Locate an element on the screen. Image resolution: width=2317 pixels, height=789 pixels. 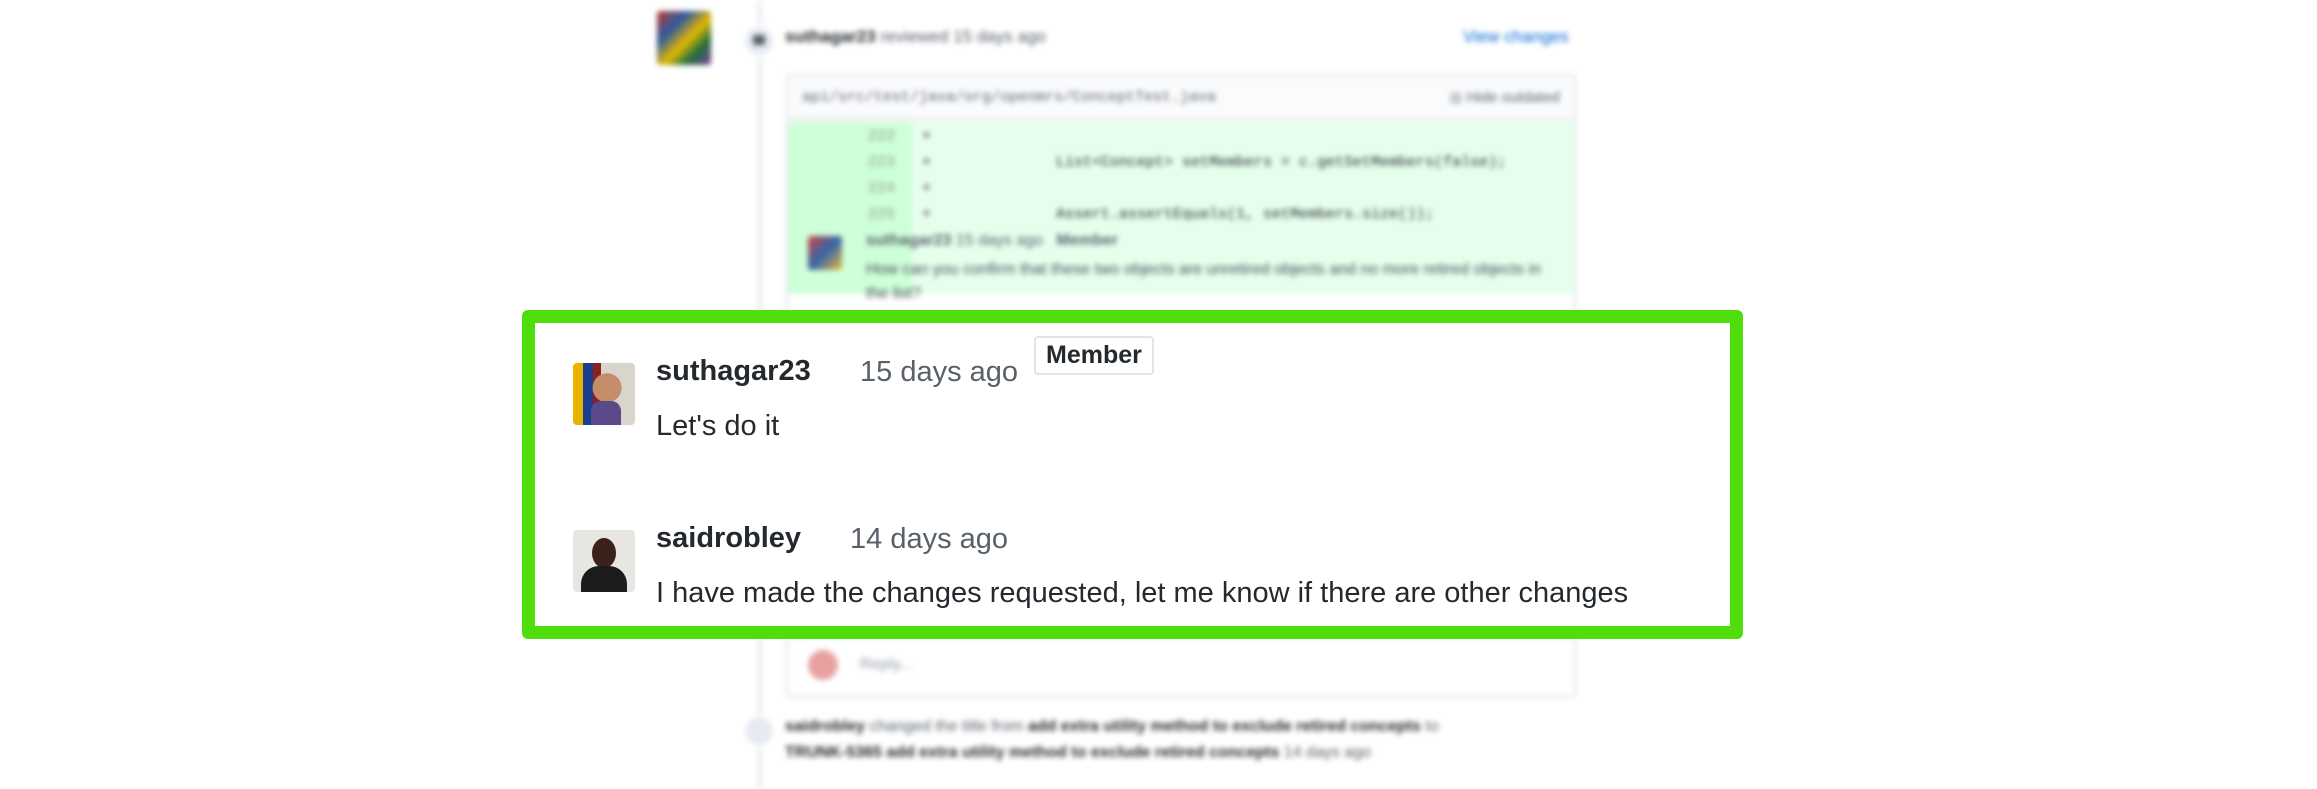
inline-comment-badge: Member is located at coordinates (1087, 240).